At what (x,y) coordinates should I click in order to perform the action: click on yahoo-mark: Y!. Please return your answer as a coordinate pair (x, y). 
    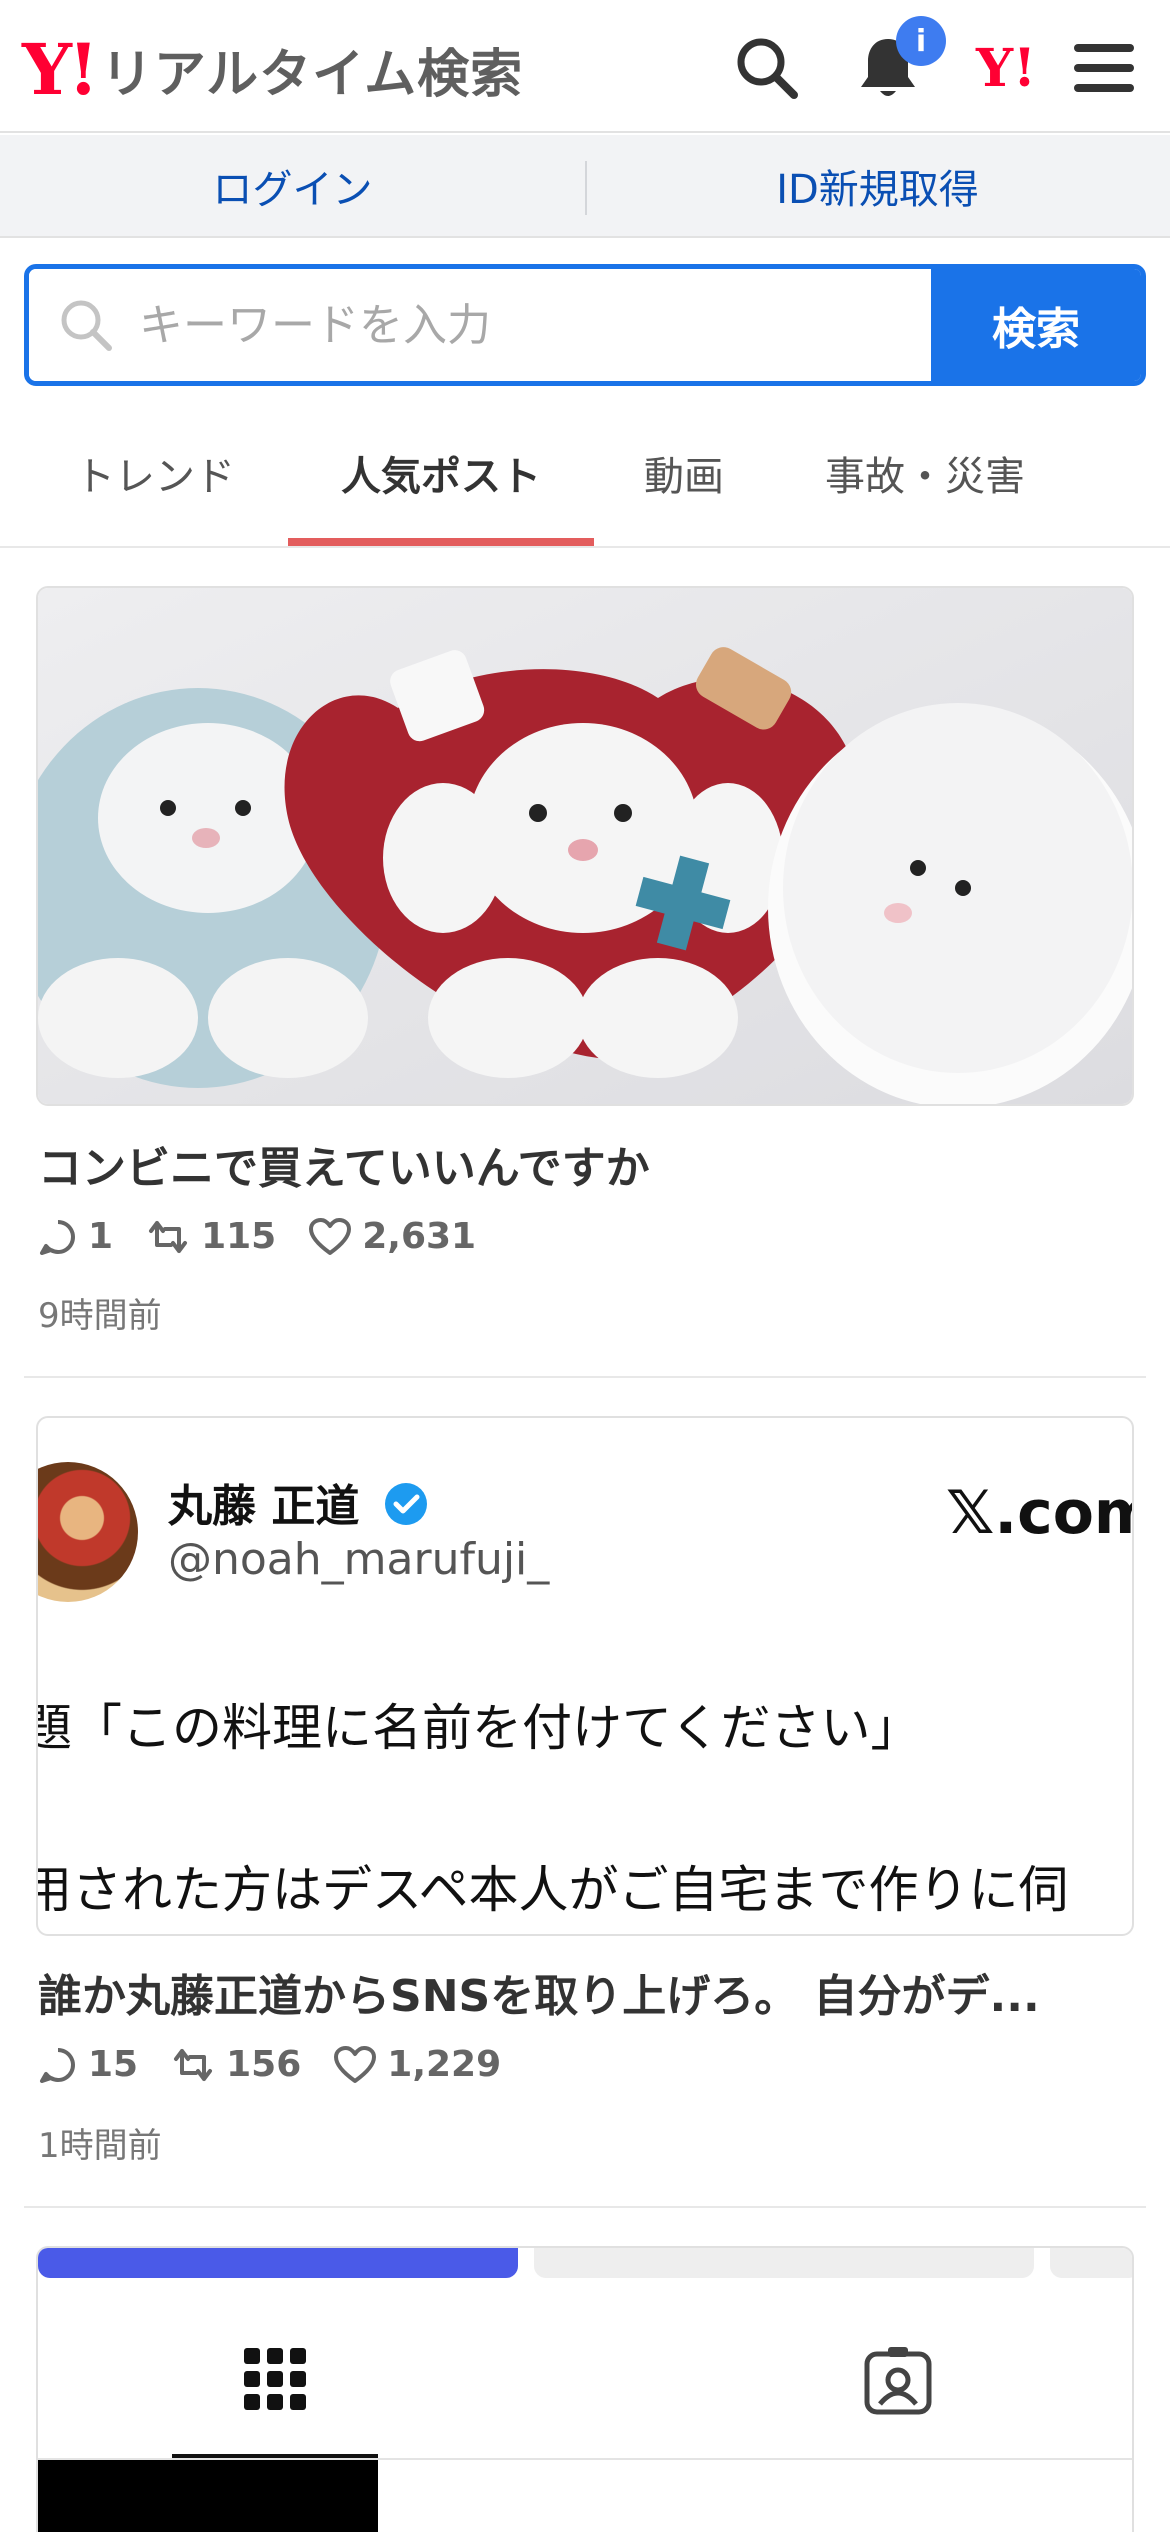
    Looking at the image, I should click on (1006, 68).